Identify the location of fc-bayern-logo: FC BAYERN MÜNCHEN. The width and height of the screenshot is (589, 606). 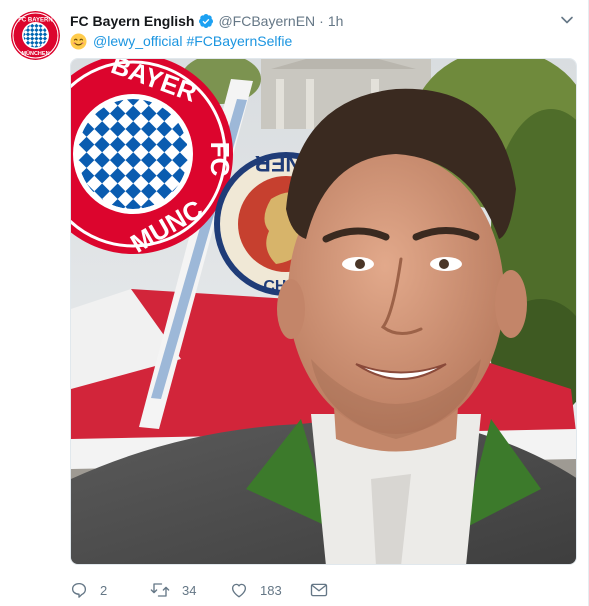
(35, 35).